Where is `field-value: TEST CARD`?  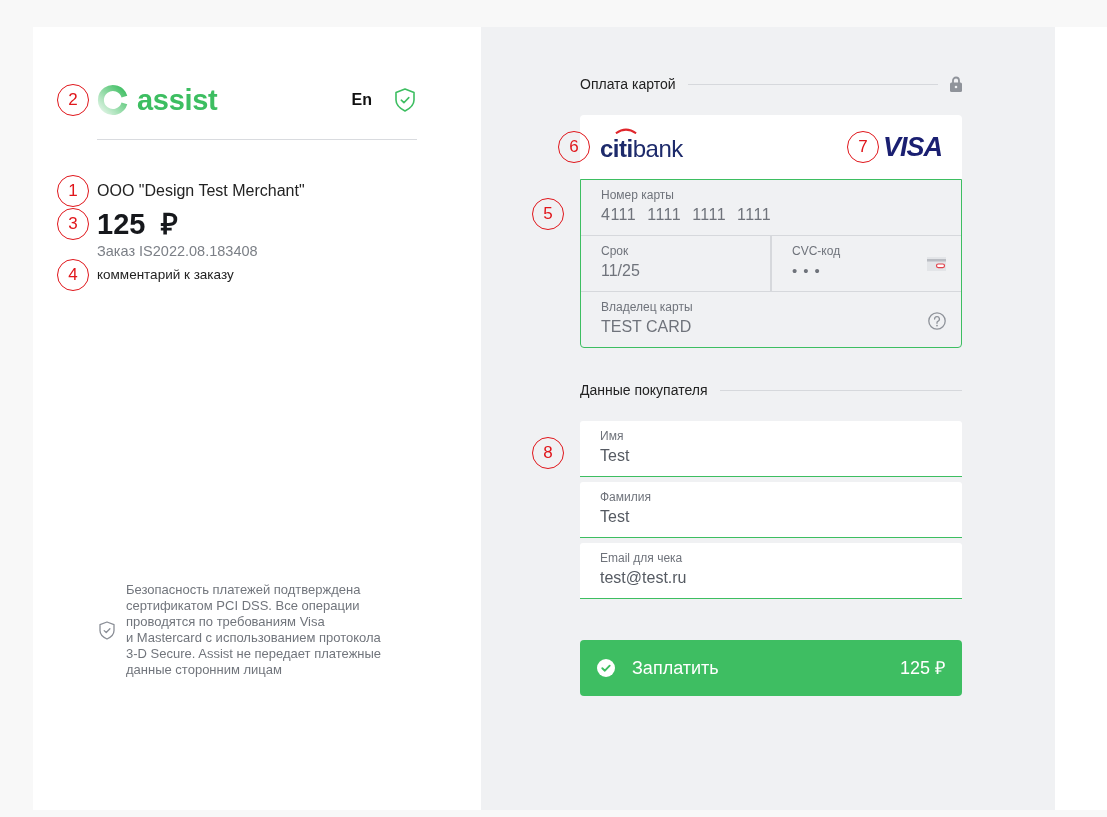 field-value: TEST CARD is located at coordinates (647, 327).